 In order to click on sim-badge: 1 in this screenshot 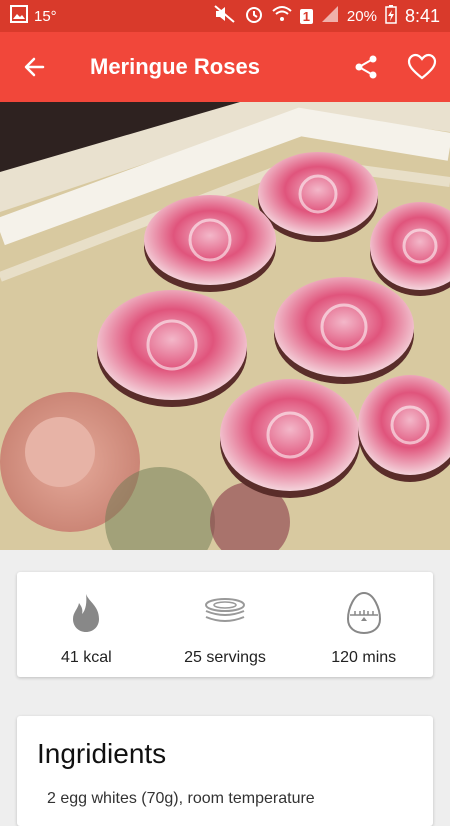, I will do `click(306, 16)`.